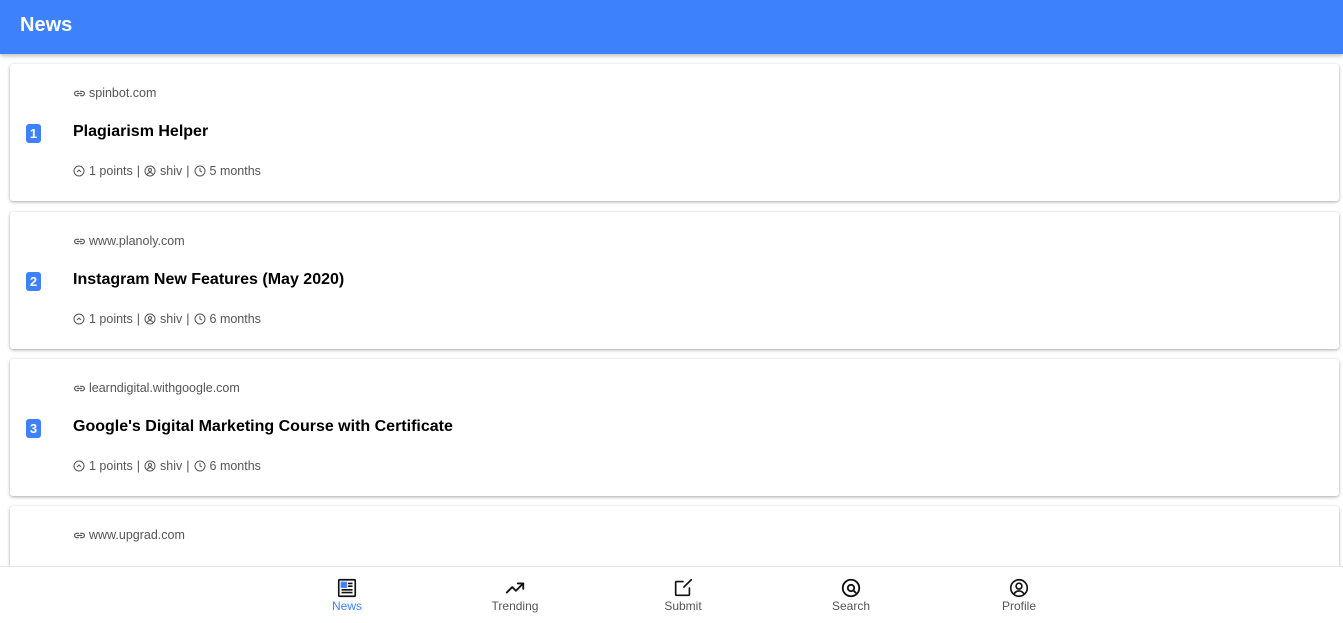 This screenshot has height=623, width=1343. I want to click on nav-news: News, so click(347, 595).